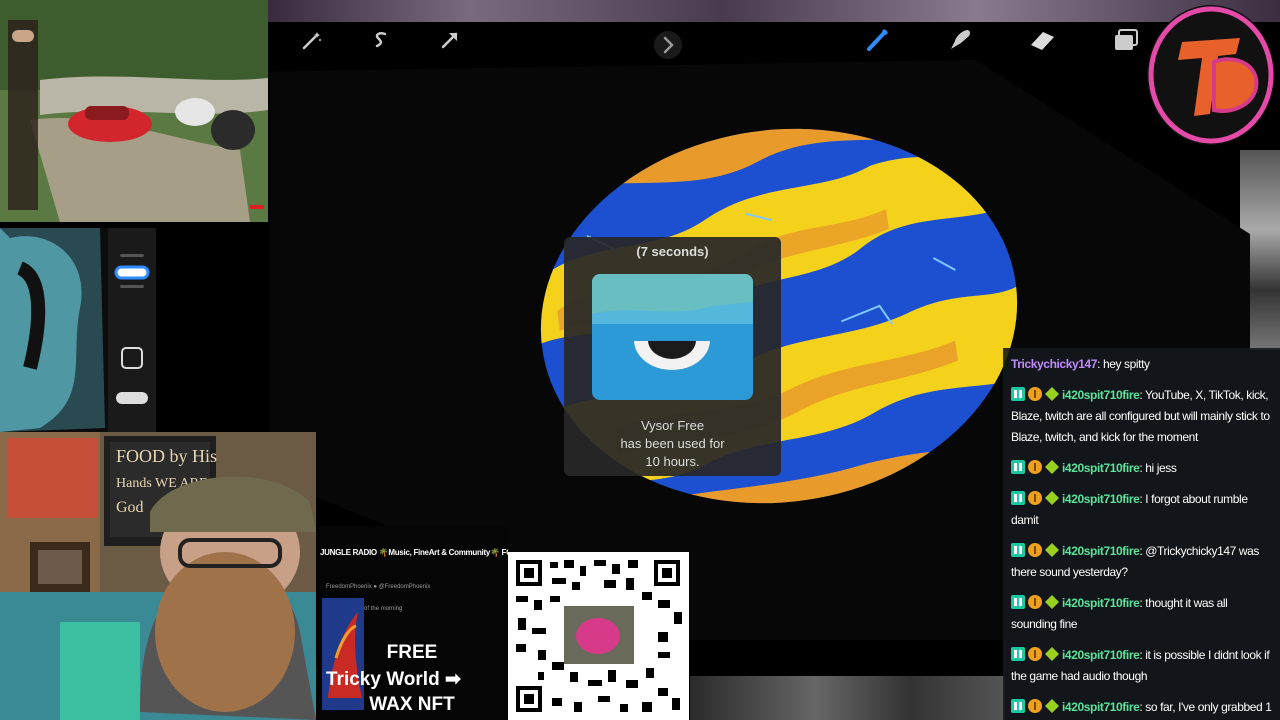 The image size is (1280, 720). I want to click on vysor-app-name: Vysor Free, so click(672, 425).